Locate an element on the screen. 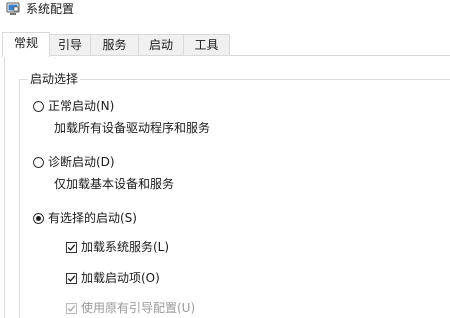  system-configuration-icon is located at coordinates (13, 8).